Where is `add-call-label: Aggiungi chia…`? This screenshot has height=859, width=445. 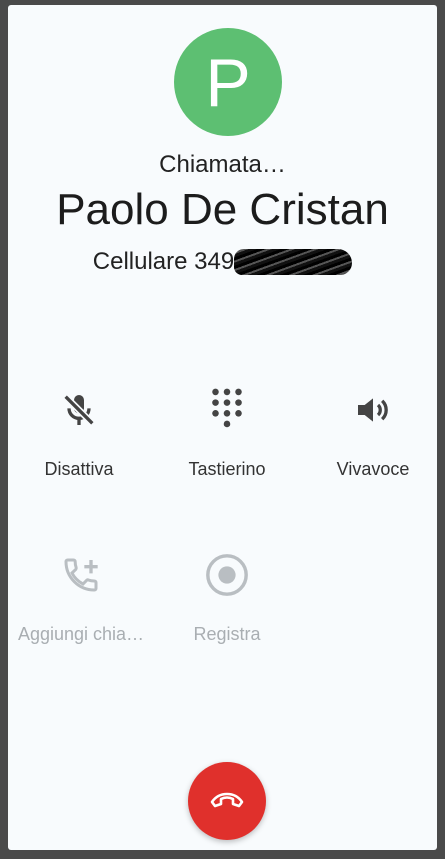 add-call-label: Aggiungi chia… is located at coordinates (81, 634).